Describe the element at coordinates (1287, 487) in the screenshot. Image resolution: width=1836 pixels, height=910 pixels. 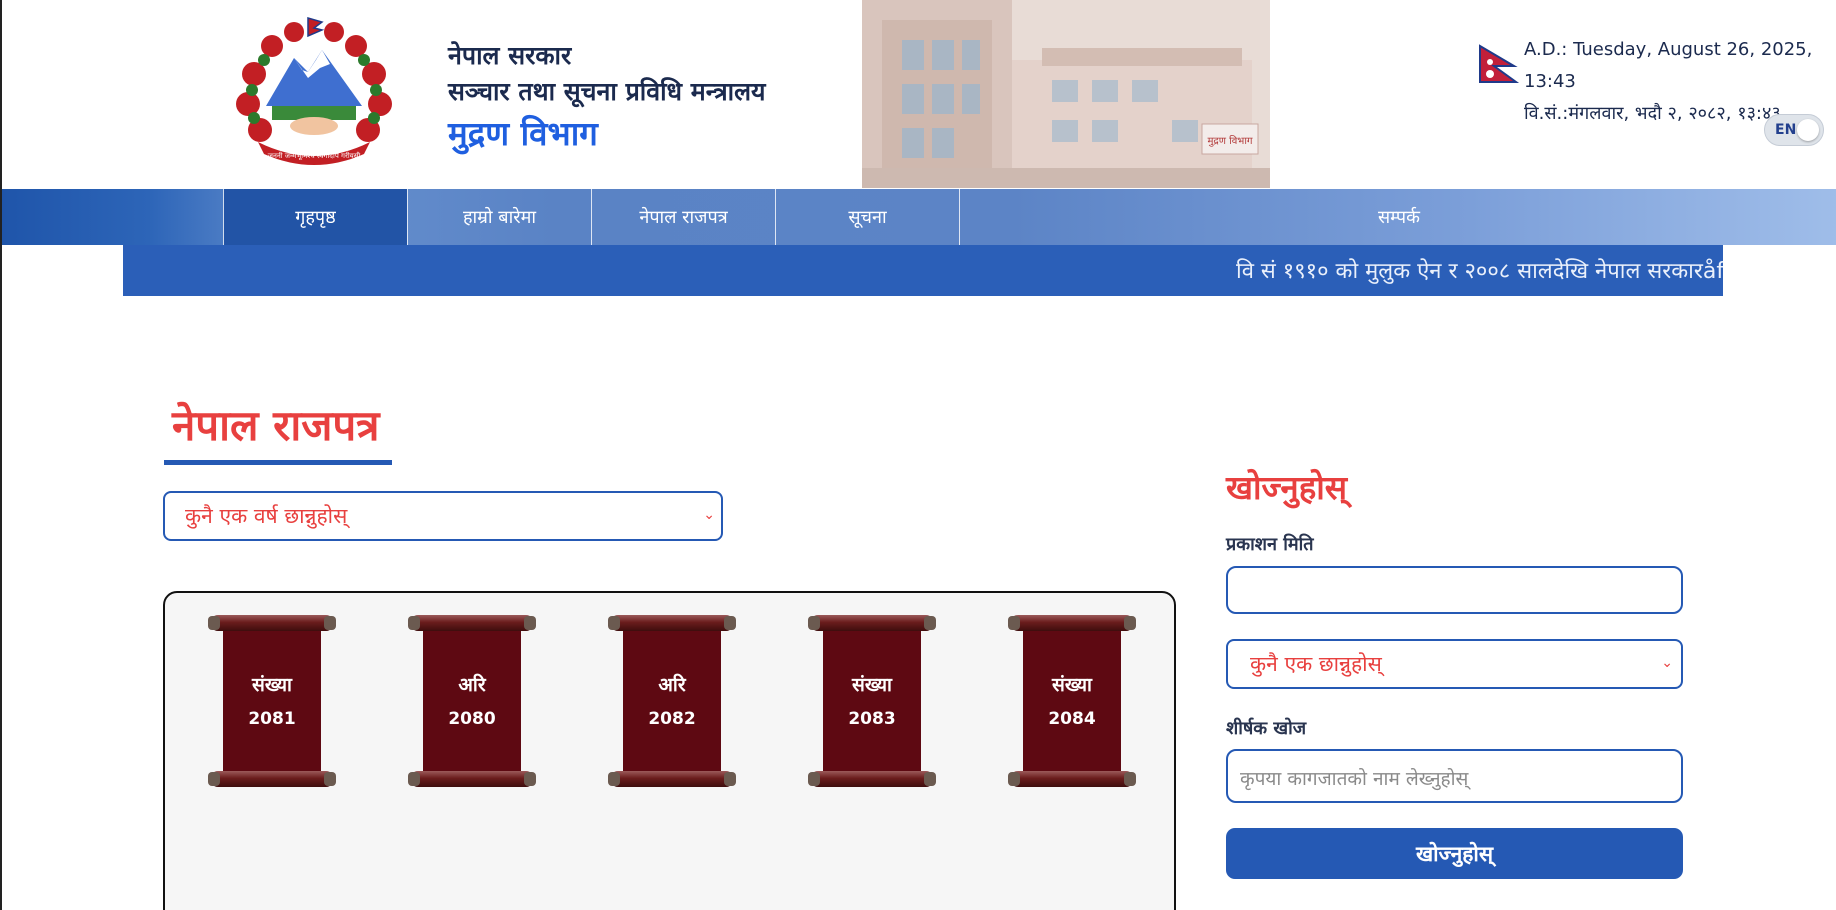
I see `search-title: खोज्नुहोस्` at that location.